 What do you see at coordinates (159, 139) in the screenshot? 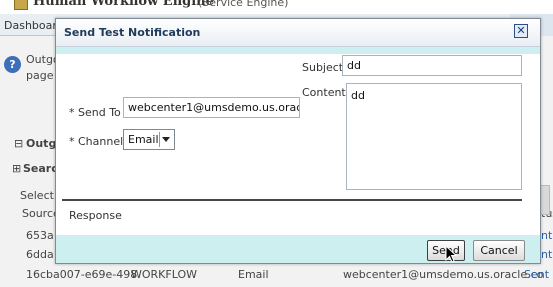
I see `select-divider` at bounding box center [159, 139].